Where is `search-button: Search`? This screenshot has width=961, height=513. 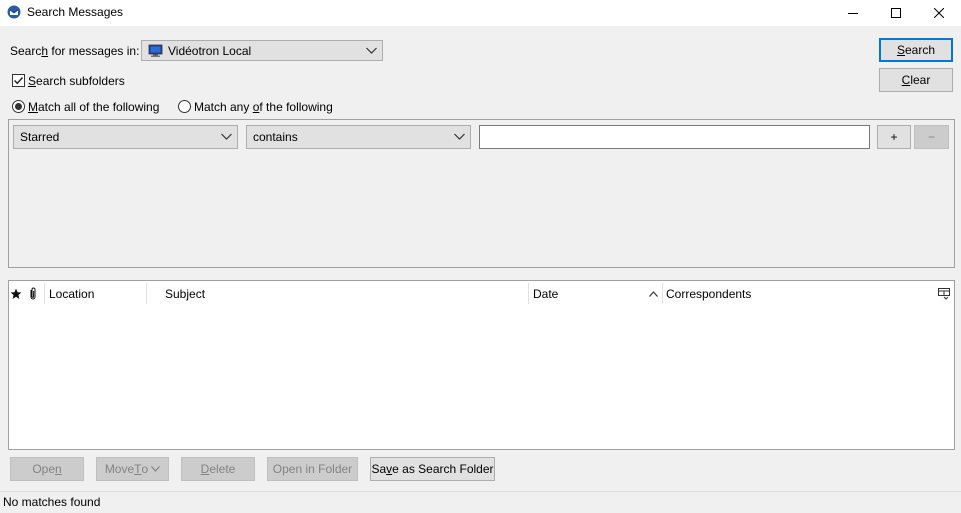
search-button: Search is located at coordinates (916, 50).